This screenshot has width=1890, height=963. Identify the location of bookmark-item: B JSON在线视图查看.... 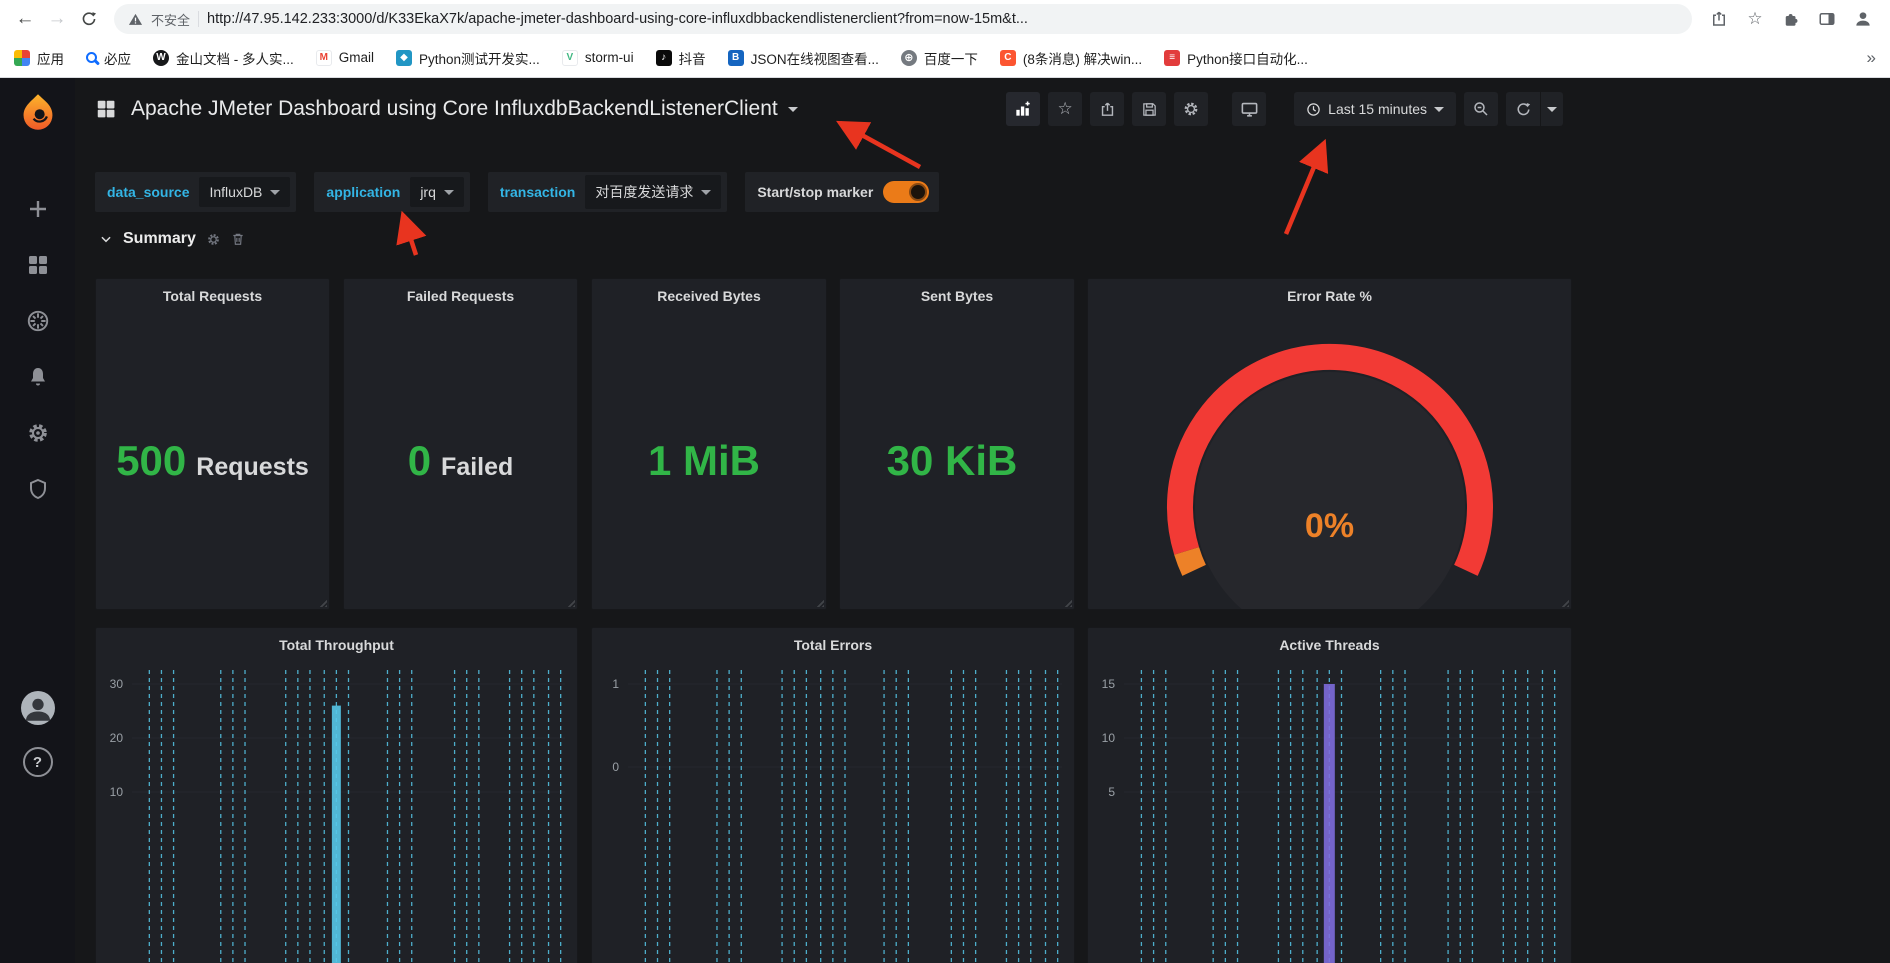
(803, 58).